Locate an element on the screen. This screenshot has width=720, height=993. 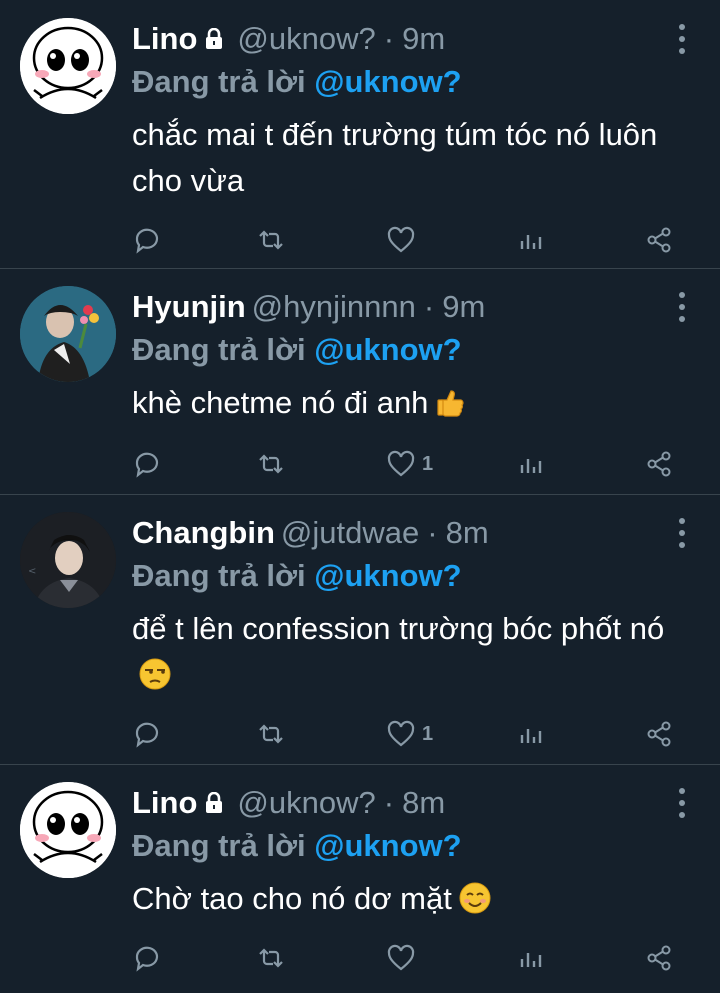
tweet-text: Chờ tao cho nó dơ mặt is located at coordinates (412, 899).